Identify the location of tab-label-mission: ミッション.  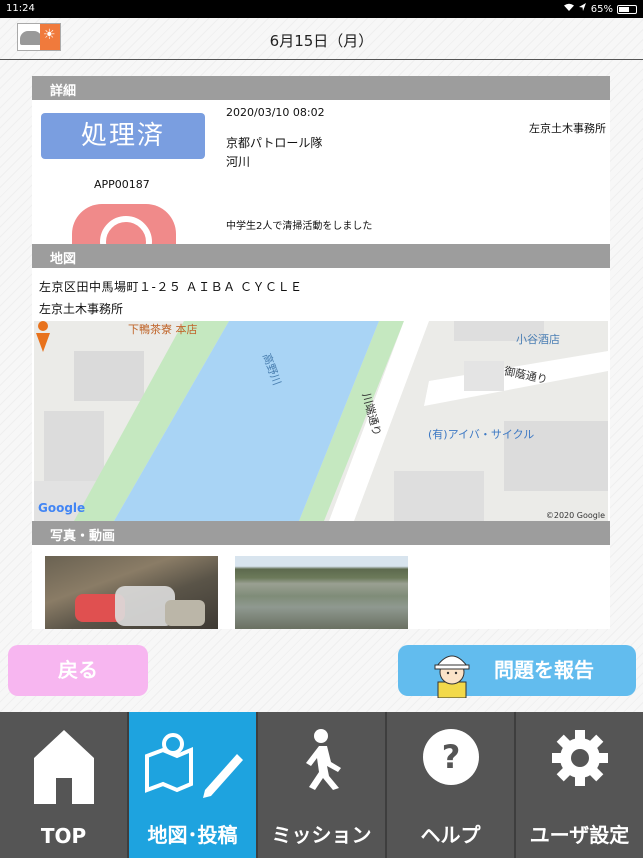
(321, 835).